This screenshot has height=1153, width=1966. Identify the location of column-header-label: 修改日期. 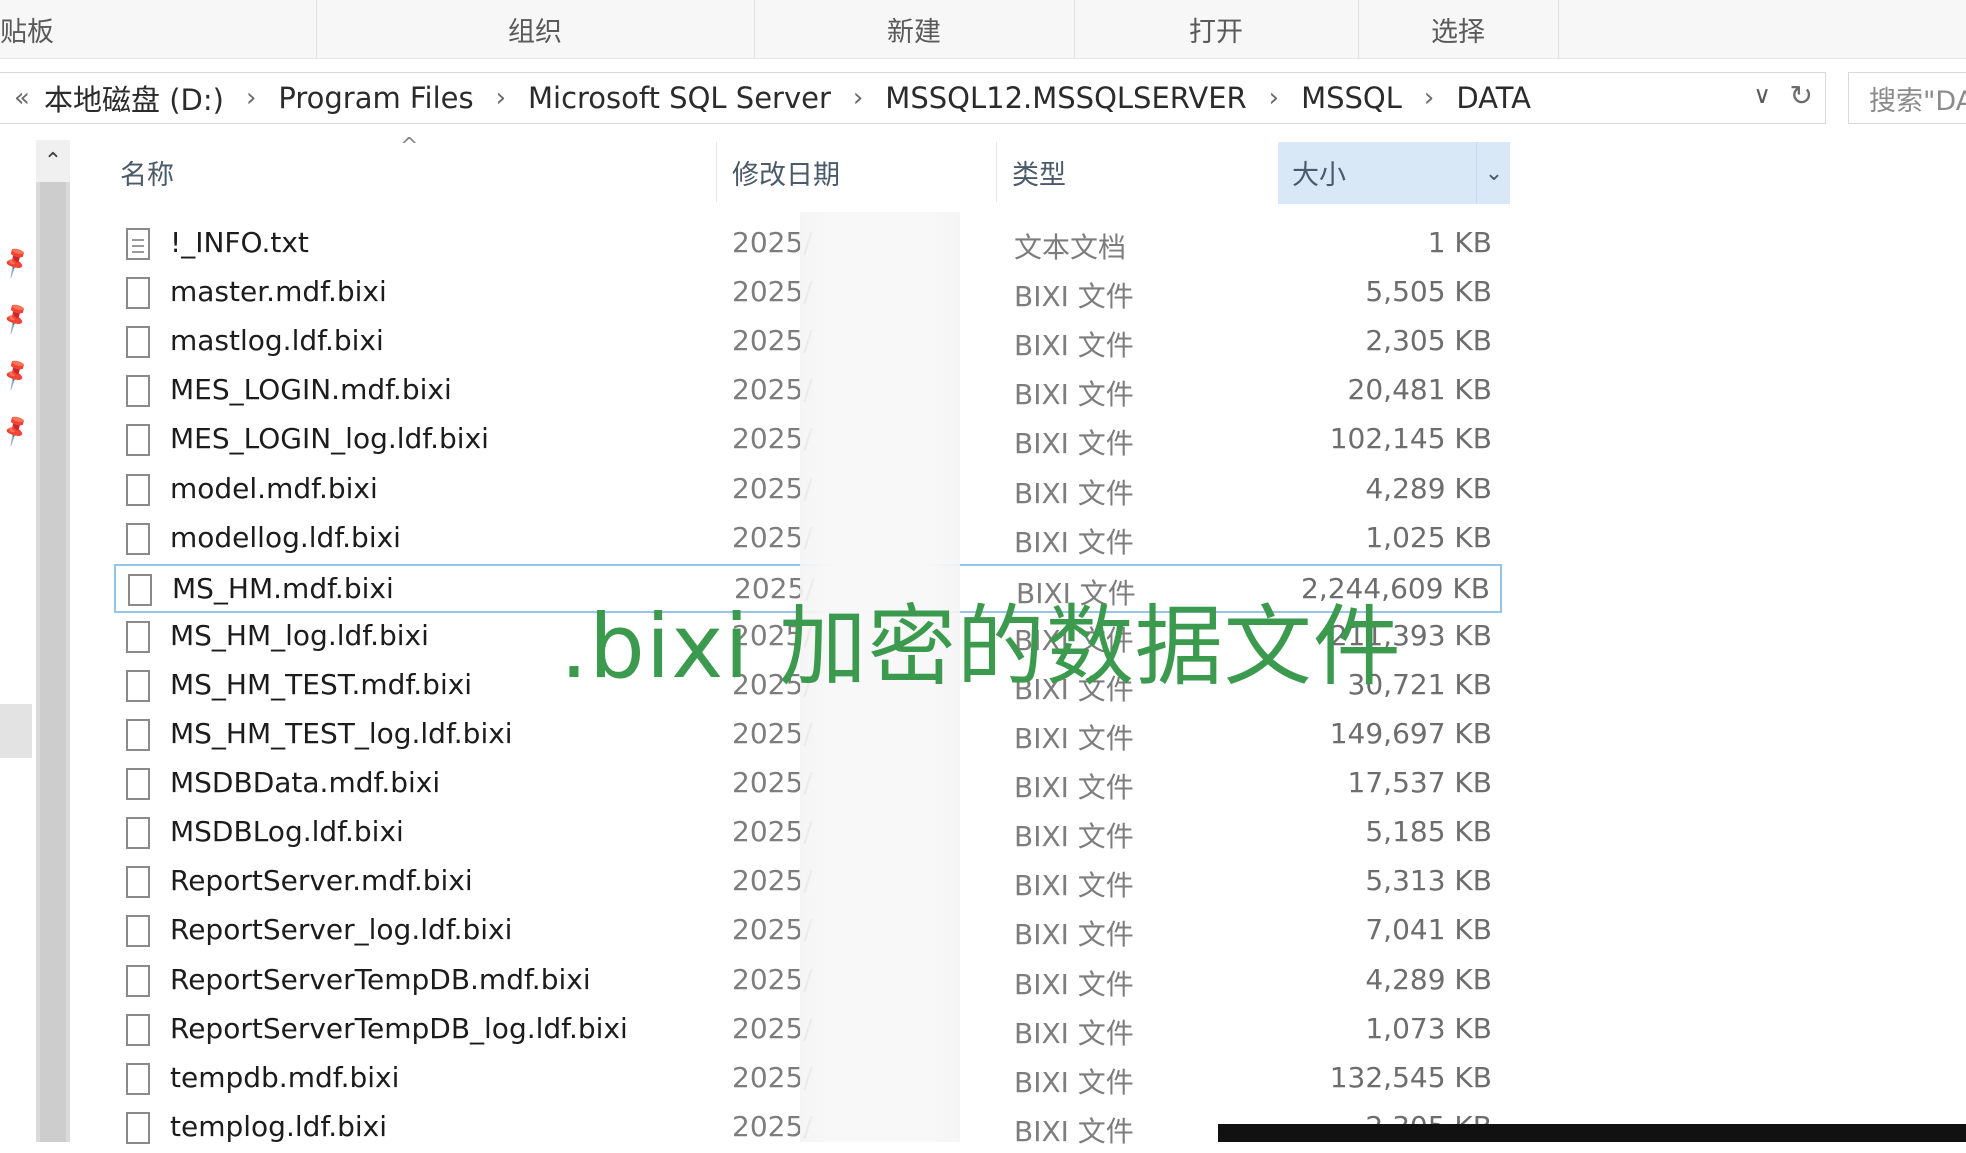
(786, 175).